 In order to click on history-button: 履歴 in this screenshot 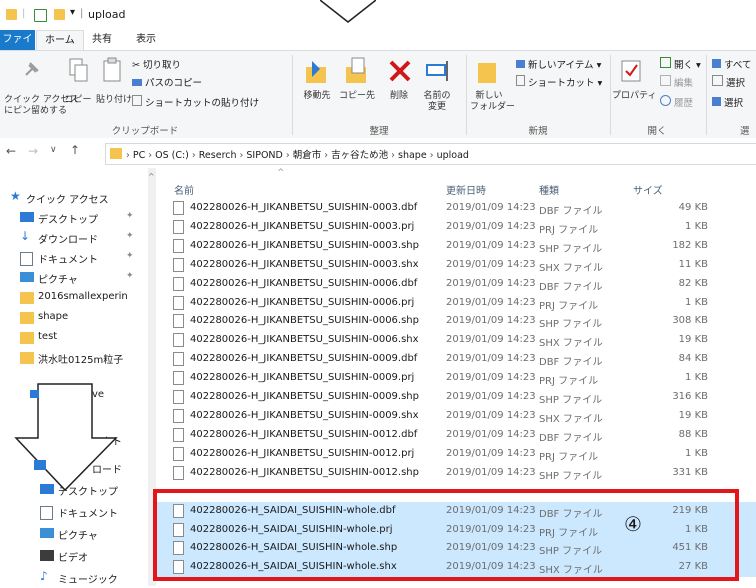, I will do `click(676, 102)`.